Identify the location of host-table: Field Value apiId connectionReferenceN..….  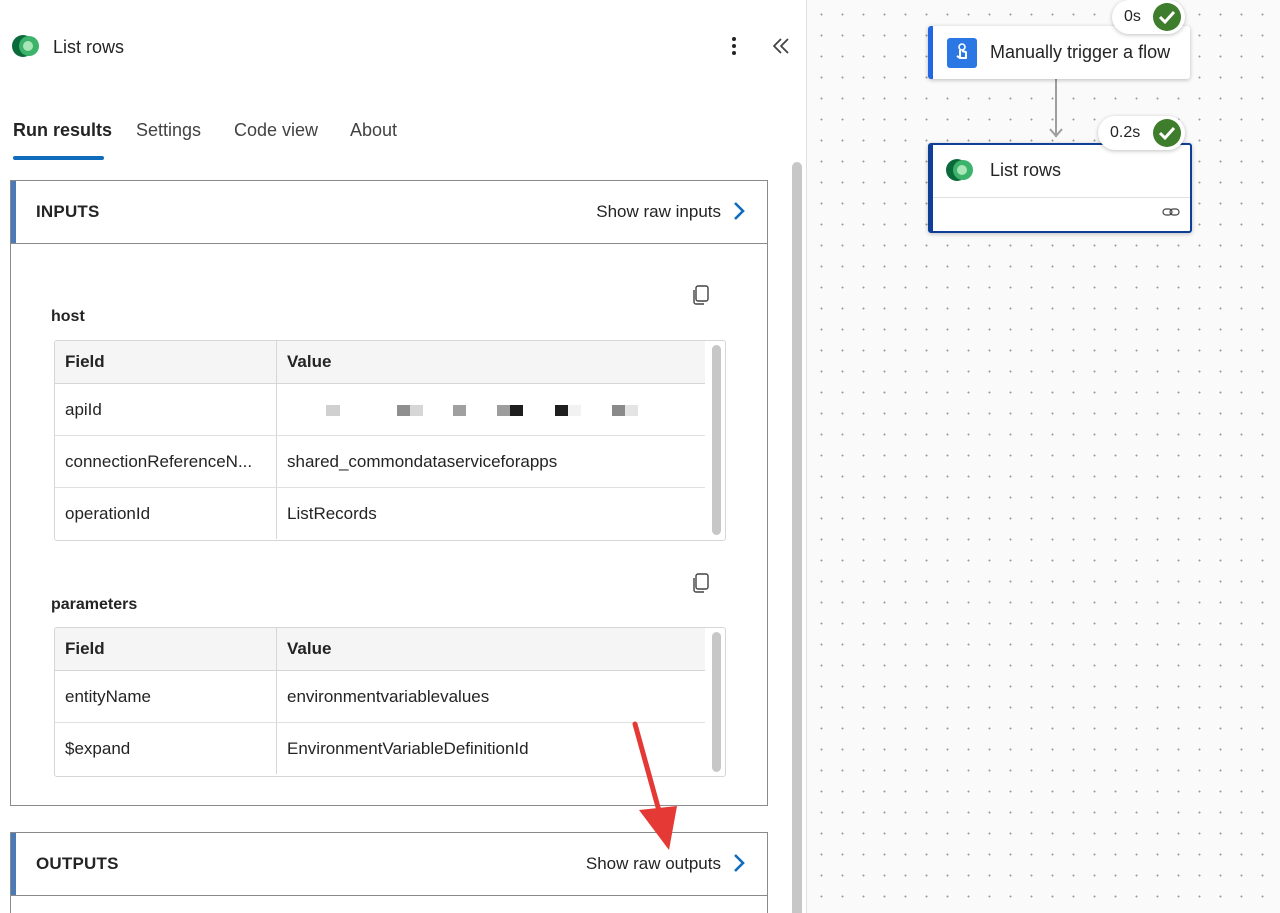
(390, 440).